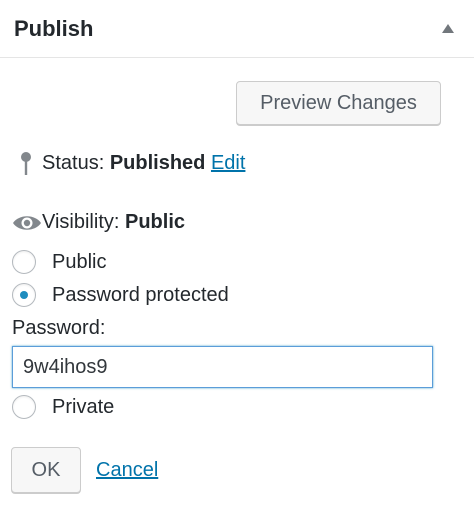 This screenshot has height=506, width=474. I want to click on status-value: Published, so click(157, 163).